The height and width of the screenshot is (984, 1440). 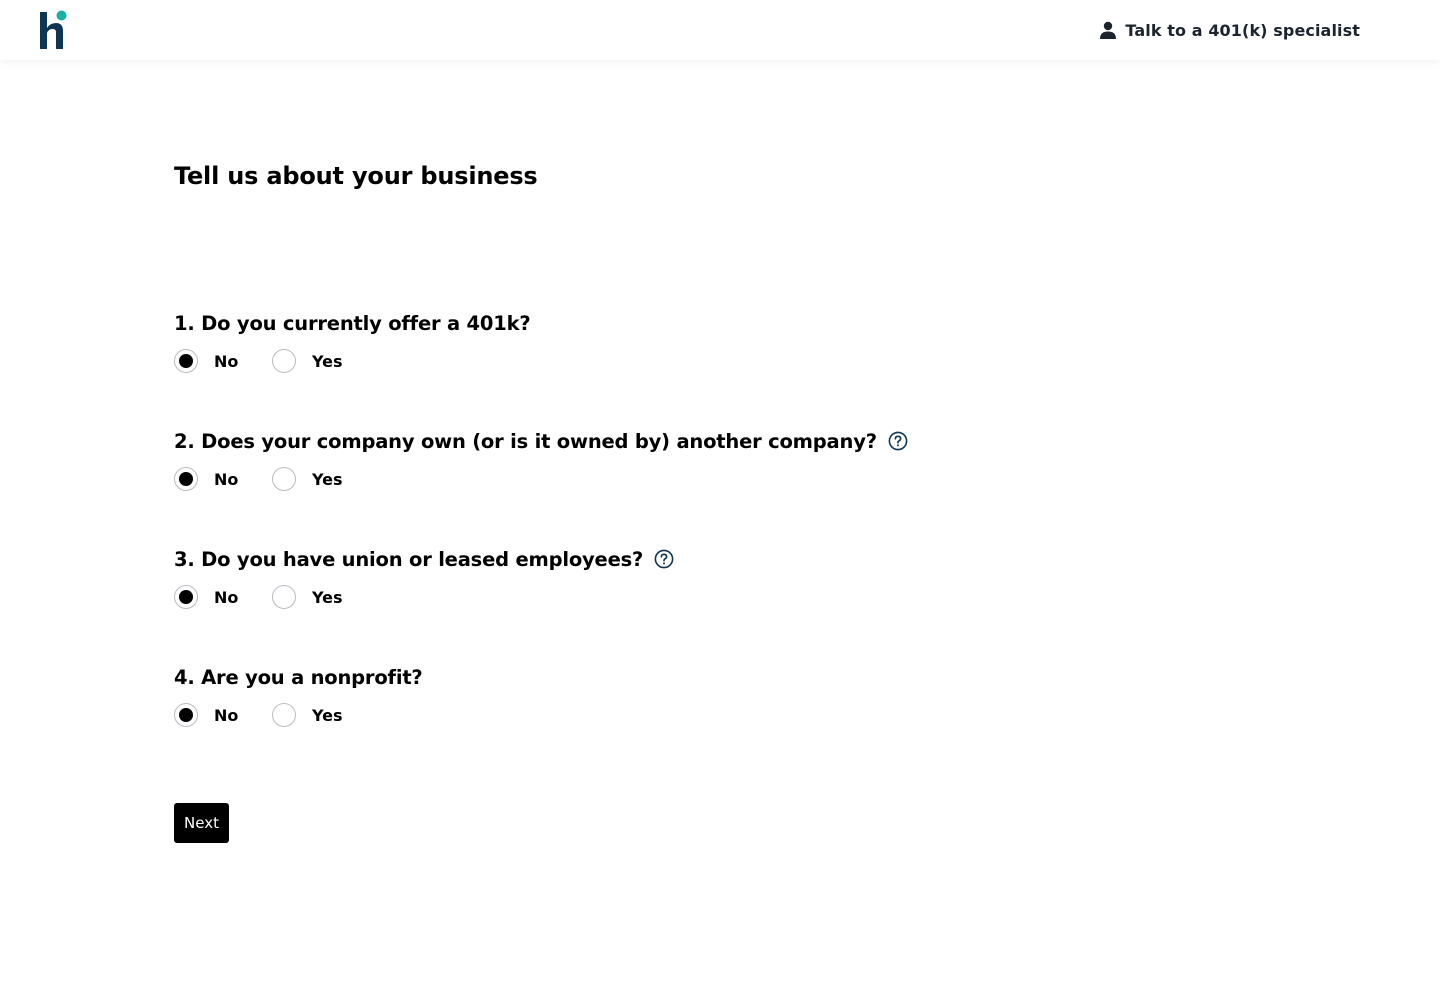 What do you see at coordinates (352, 323) in the screenshot?
I see `question-text: 1. Do you currently offer a 401k?` at bounding box center [352, 323].